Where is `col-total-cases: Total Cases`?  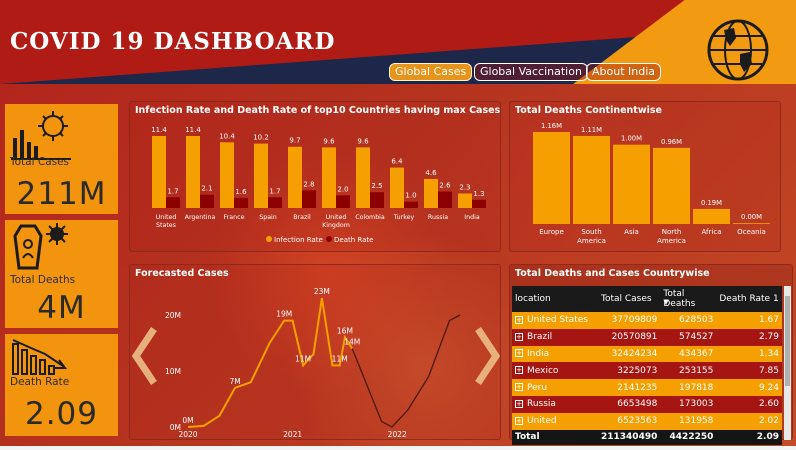
col-total-cases: Total Cases is located at coordinates (629, 299).